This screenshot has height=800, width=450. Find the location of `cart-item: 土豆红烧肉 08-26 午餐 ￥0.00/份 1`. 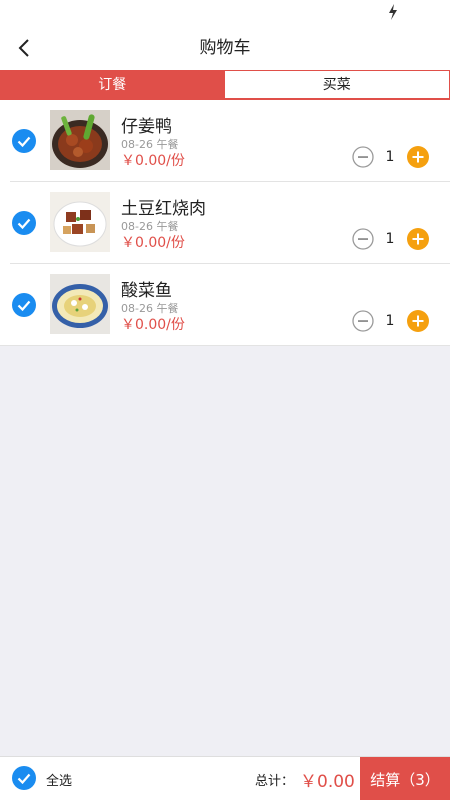

cart-item: 土豆红烧肉 08-26 午餐 ￥0.00/份 1 is located at coordinates (225, 223).